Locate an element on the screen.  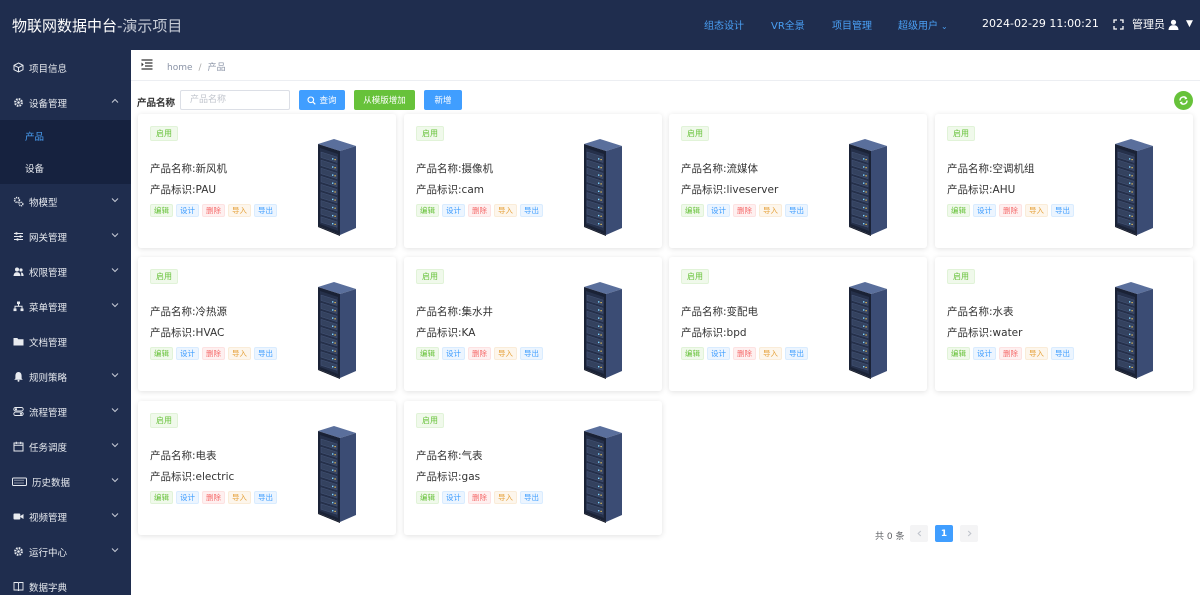
product-card: 启用 产品名称:摄像机 产品标识:cam 编辑 设计 删除 导入 导出 is located at coordinates (533, 181).